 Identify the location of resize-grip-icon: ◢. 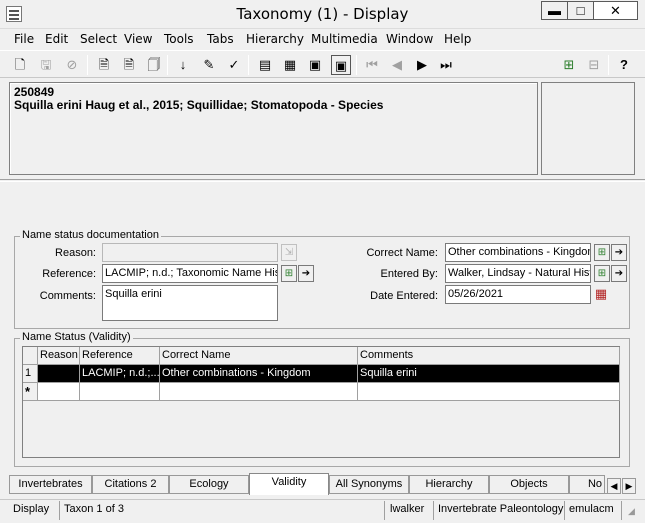
(635, 513).